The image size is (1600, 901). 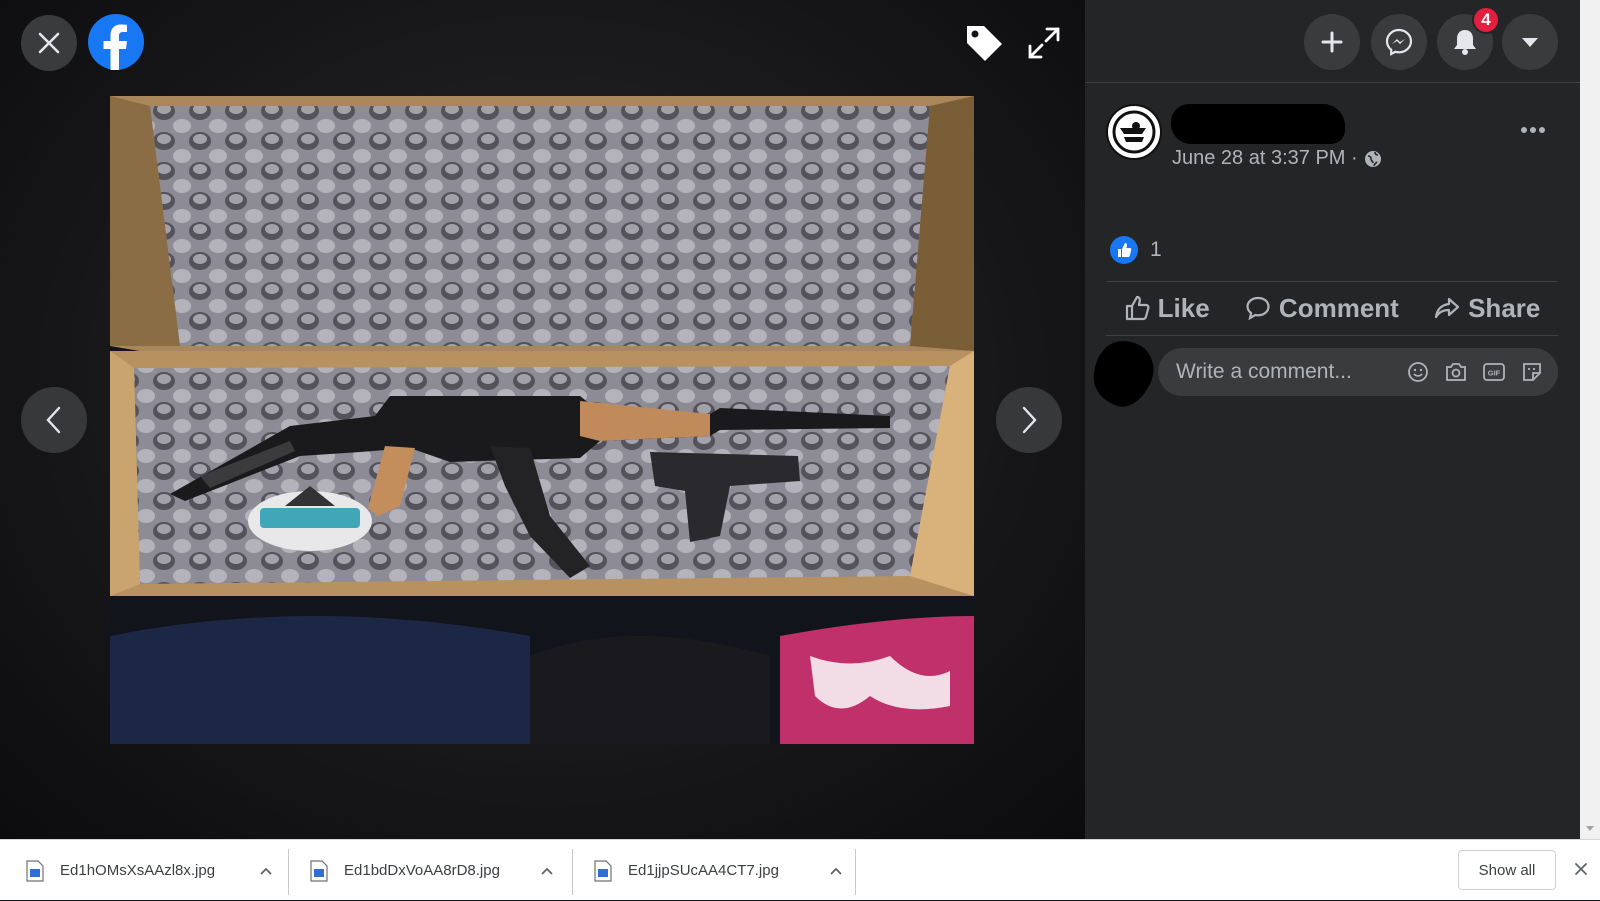 I want to click on sticker-icon, so click(x=1532, y=372).